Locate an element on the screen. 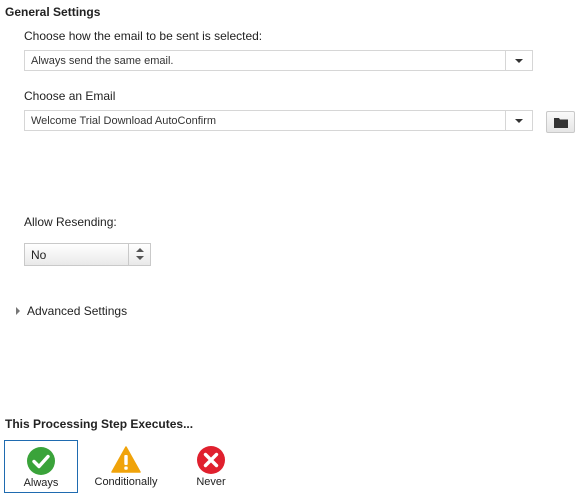 Image resolution: width=580 pixels, height=498 pixels. email-dropdown: Welcome Trial Download AutoConfirm is located at coordinates (278, 120).